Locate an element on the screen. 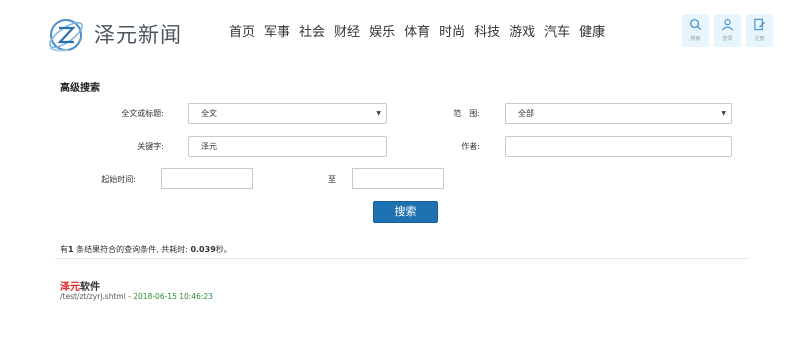  field-type-select: 全文 ▼ is located at coordinates (287, 113).